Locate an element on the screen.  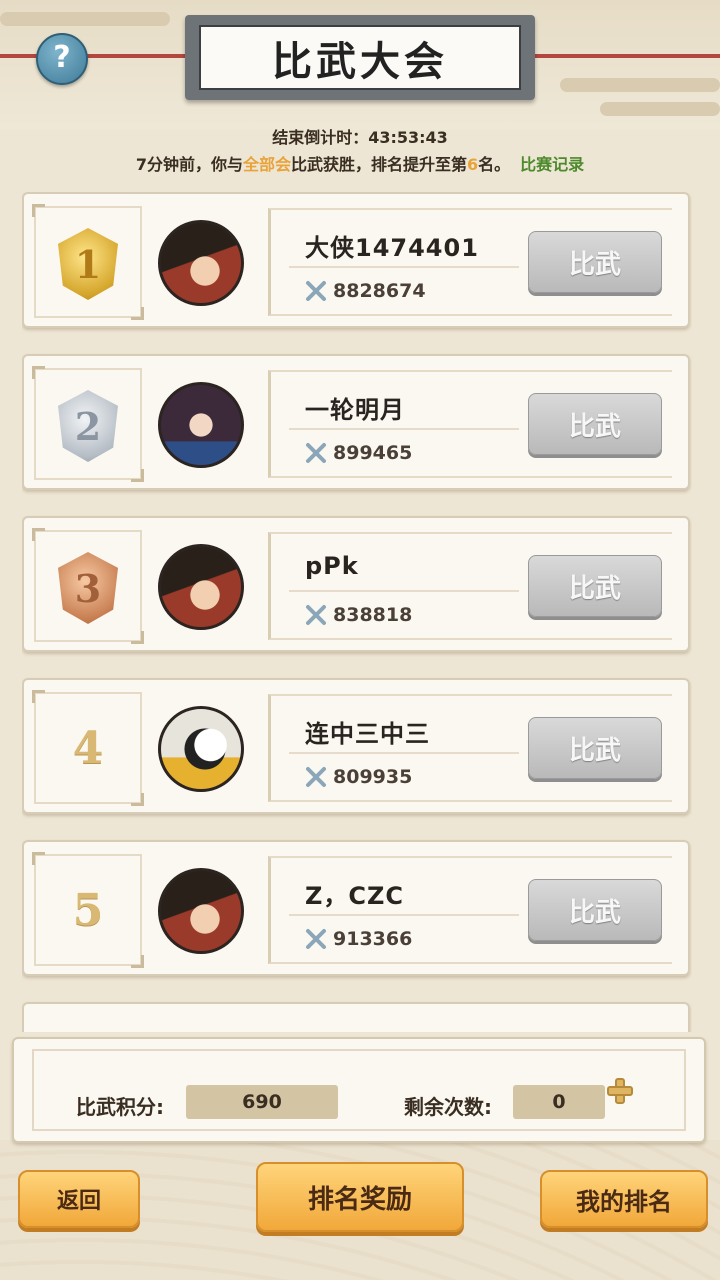
help-button: ? is located at coordinates (62, 59).